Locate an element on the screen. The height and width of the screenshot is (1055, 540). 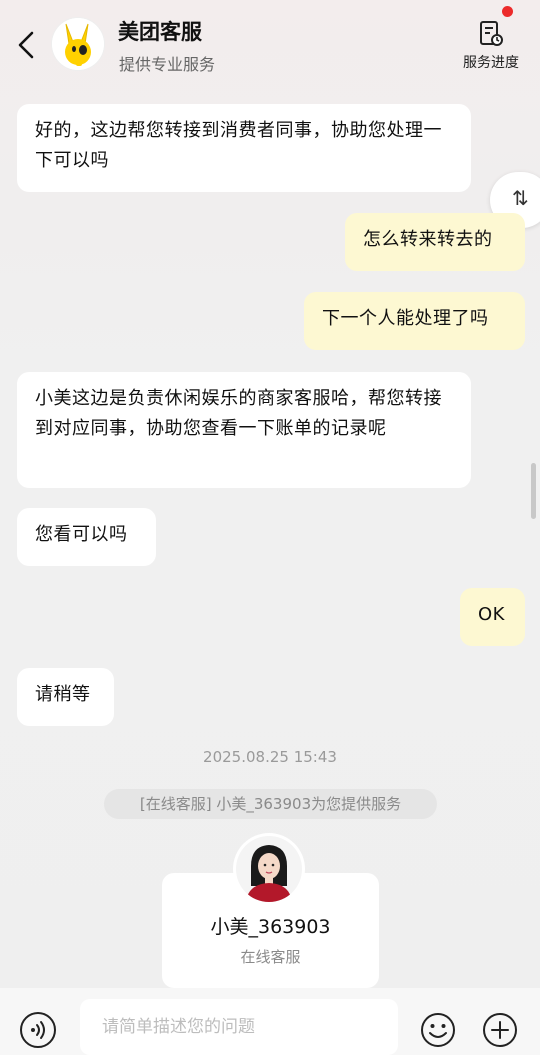
emoji-icon is located at coordinates (438, 1030).